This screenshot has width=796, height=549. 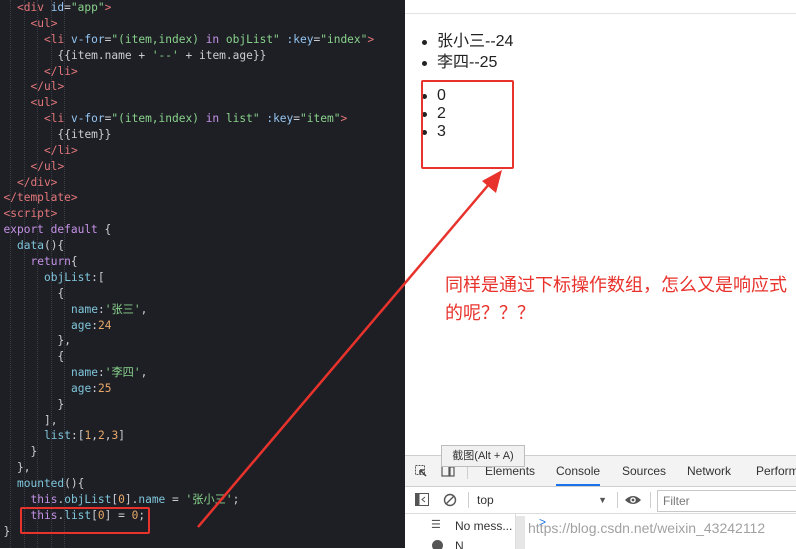 What do you see at coordinates (541, 500) in the screenshot?
I see `context-select: top ▼` at bounding box center [541, 500].